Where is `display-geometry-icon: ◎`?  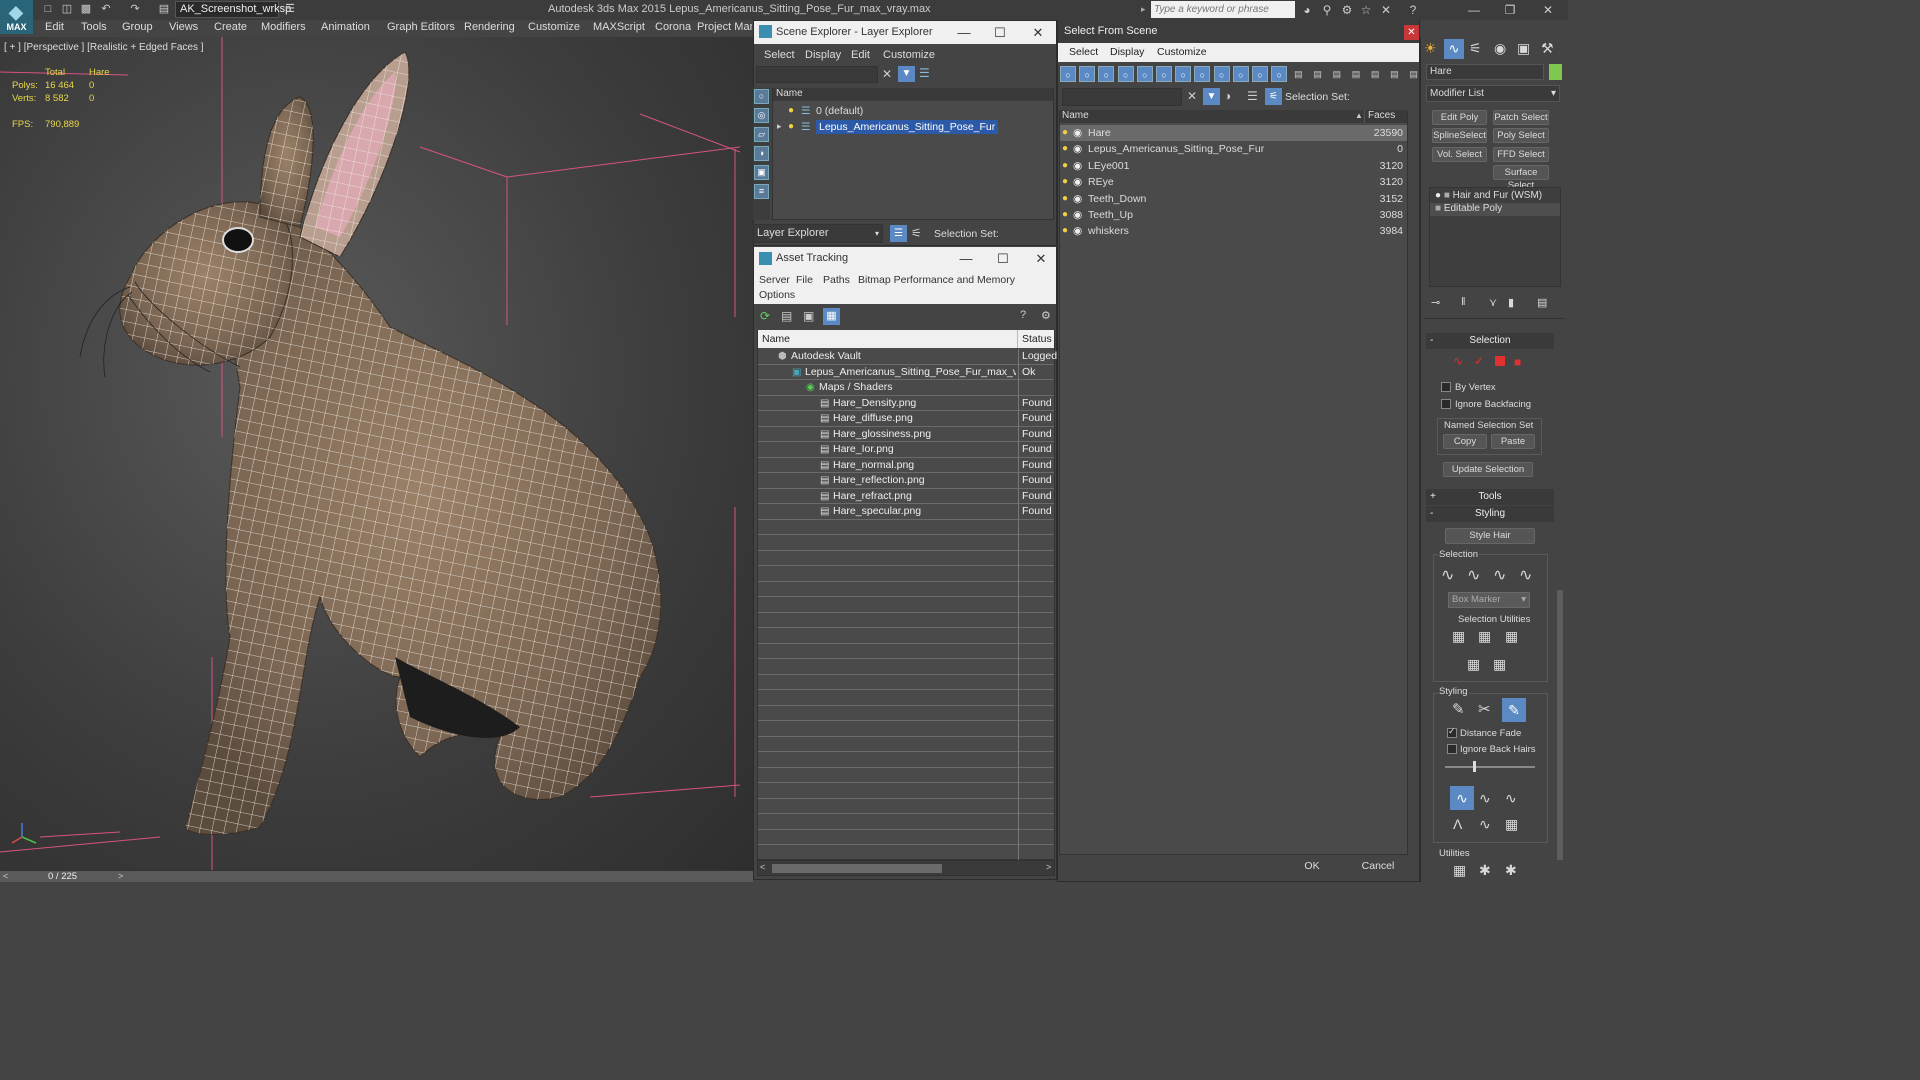 display-geometry-icon: ◎ is located at coordinates (761, 115).